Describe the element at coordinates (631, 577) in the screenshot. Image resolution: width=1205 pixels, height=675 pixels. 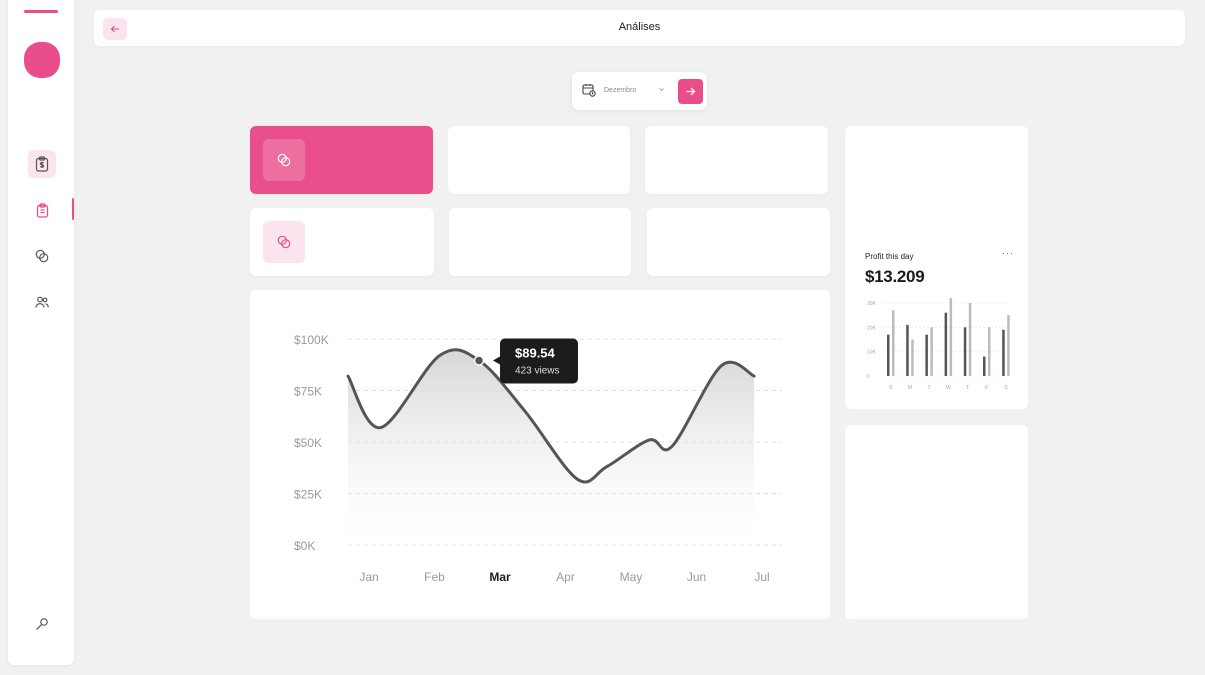
I see `x-tick-label: May` at that location.